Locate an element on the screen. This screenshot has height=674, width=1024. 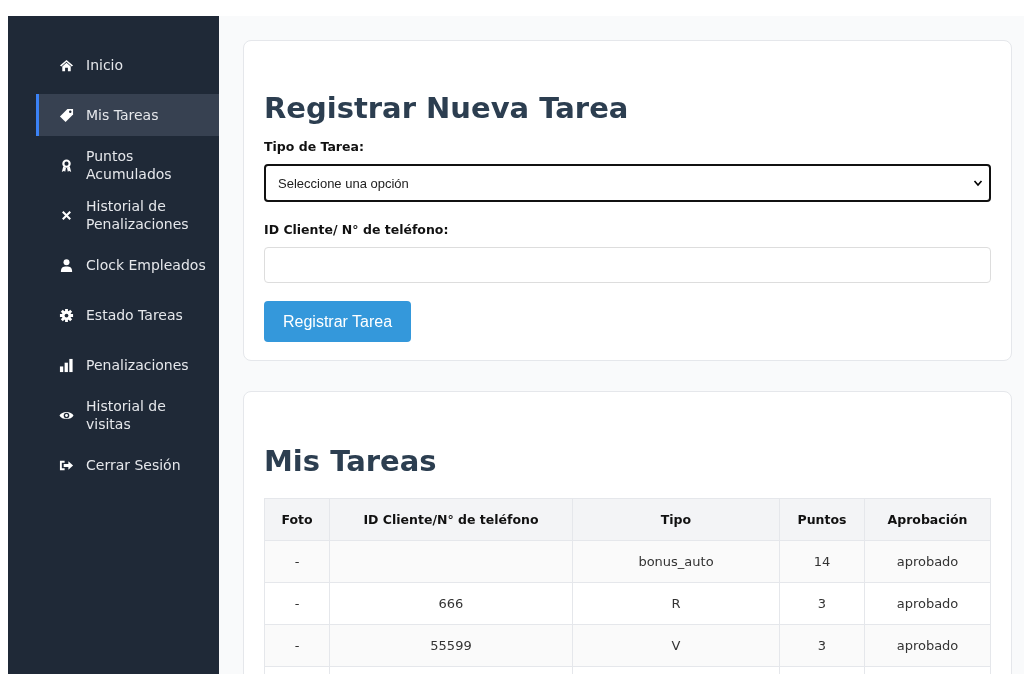
home-icon is located at coordinates (66, 65).